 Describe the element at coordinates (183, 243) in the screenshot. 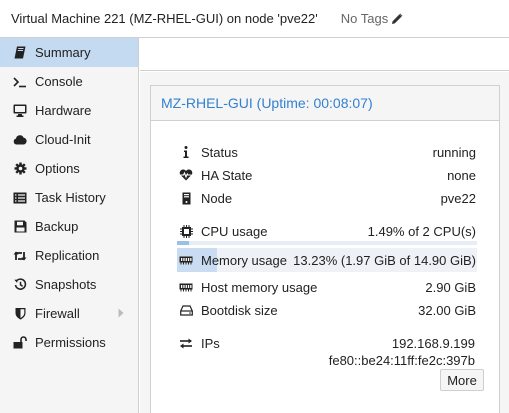

I see `cpu-usage-fill` at that location.